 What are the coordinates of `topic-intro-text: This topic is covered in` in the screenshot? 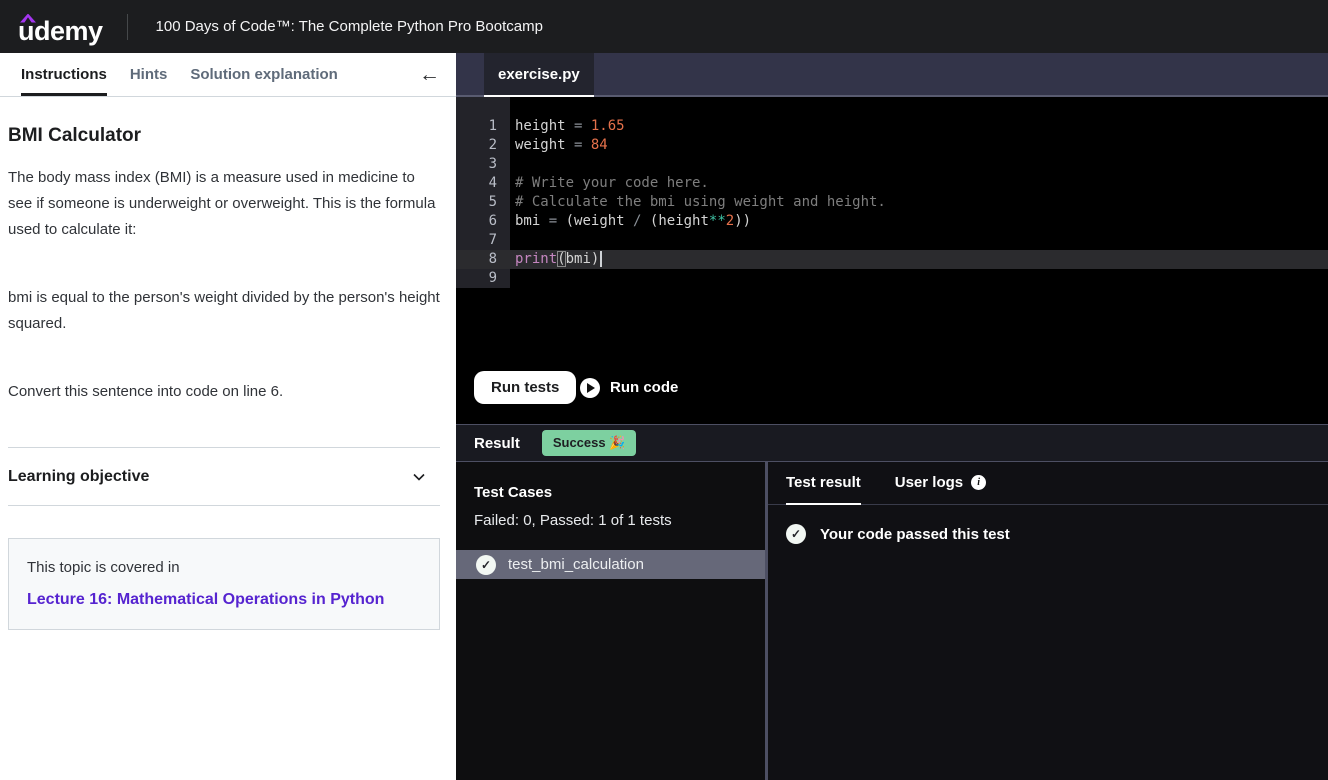 It's located at (103, 567).